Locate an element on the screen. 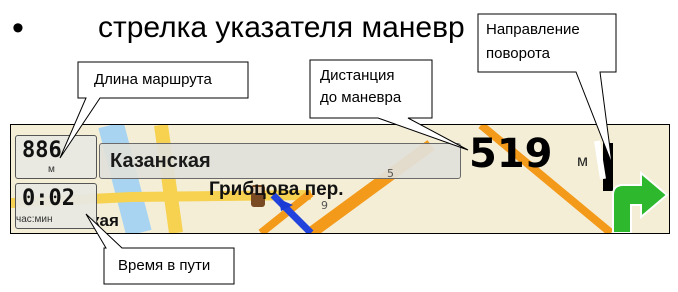  callout-turn-direction-line2: поворота is located at coordinates (518, 53).